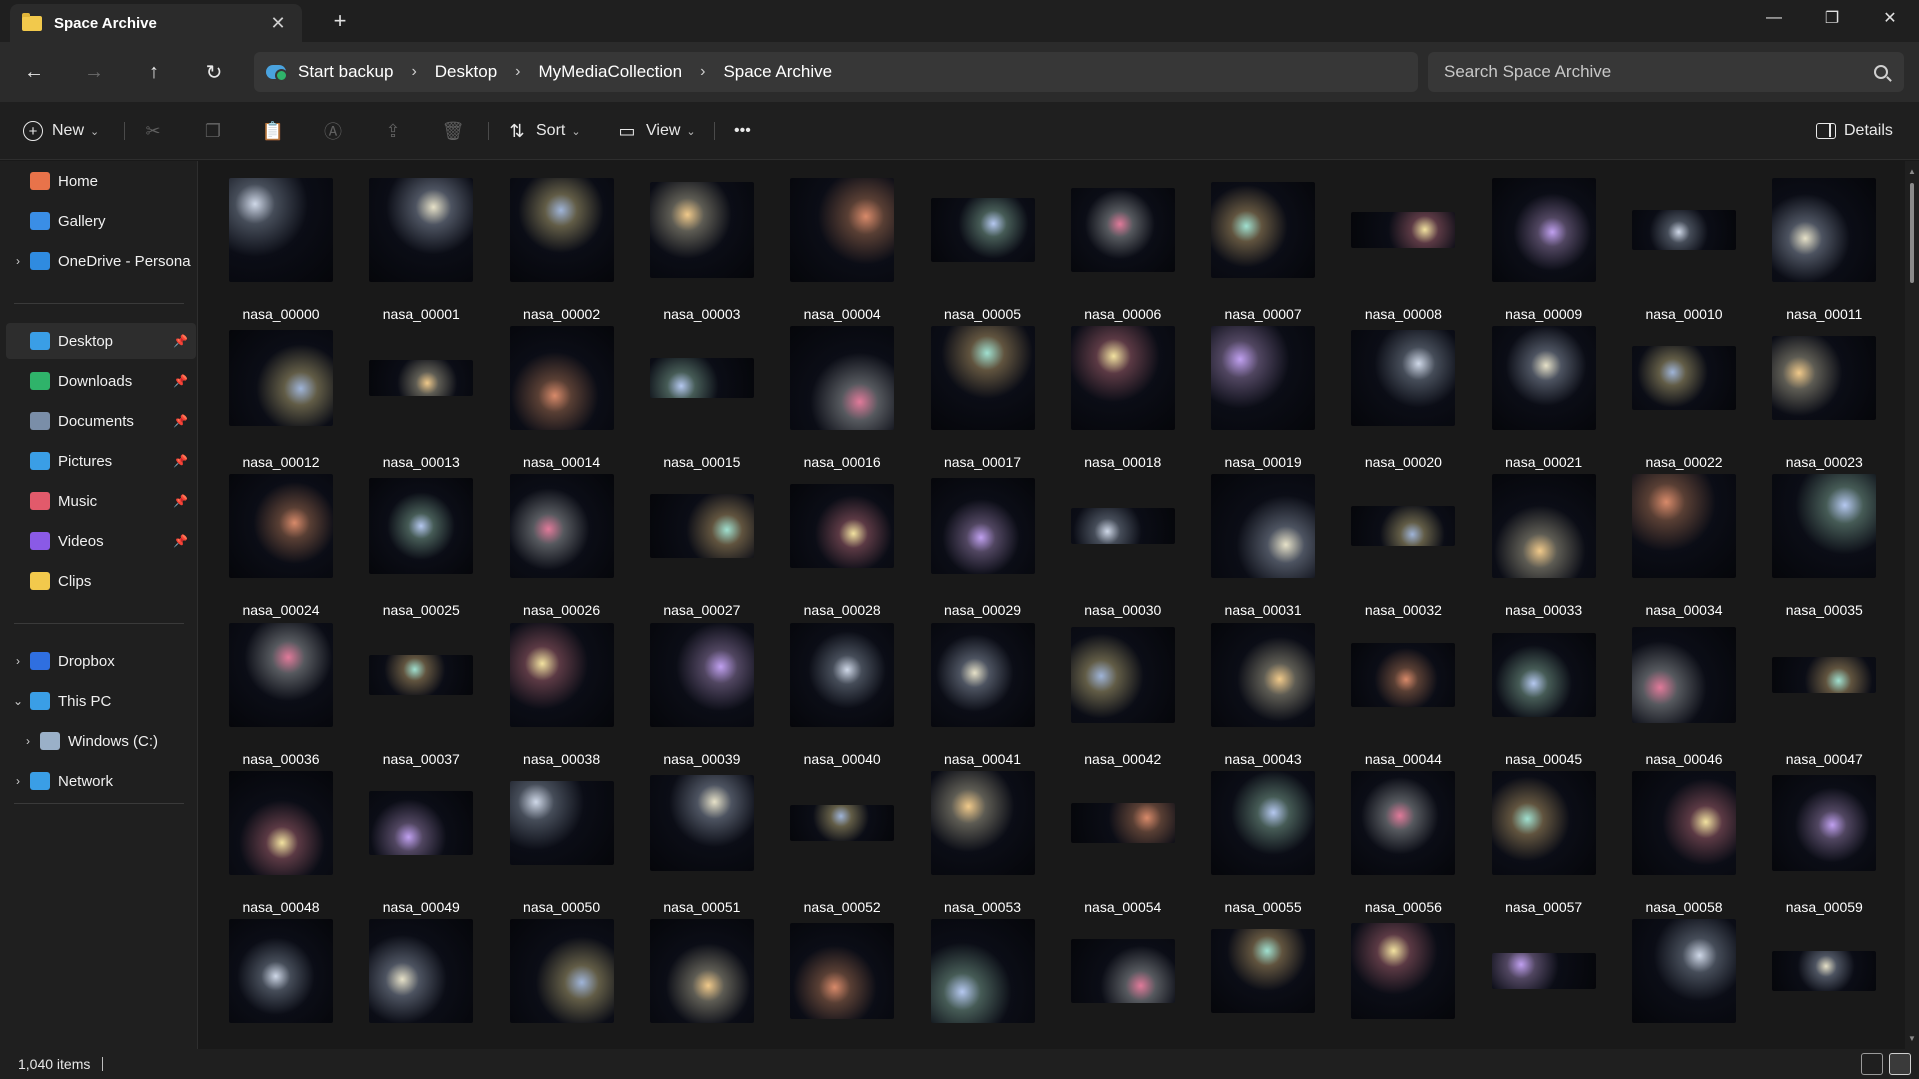 Image resolution: width=1919 pixels, height=1079 pixels. Describe the element at coordinates (1832, 18) in the screenshot. I see `maximize-button: ❐` at that location.